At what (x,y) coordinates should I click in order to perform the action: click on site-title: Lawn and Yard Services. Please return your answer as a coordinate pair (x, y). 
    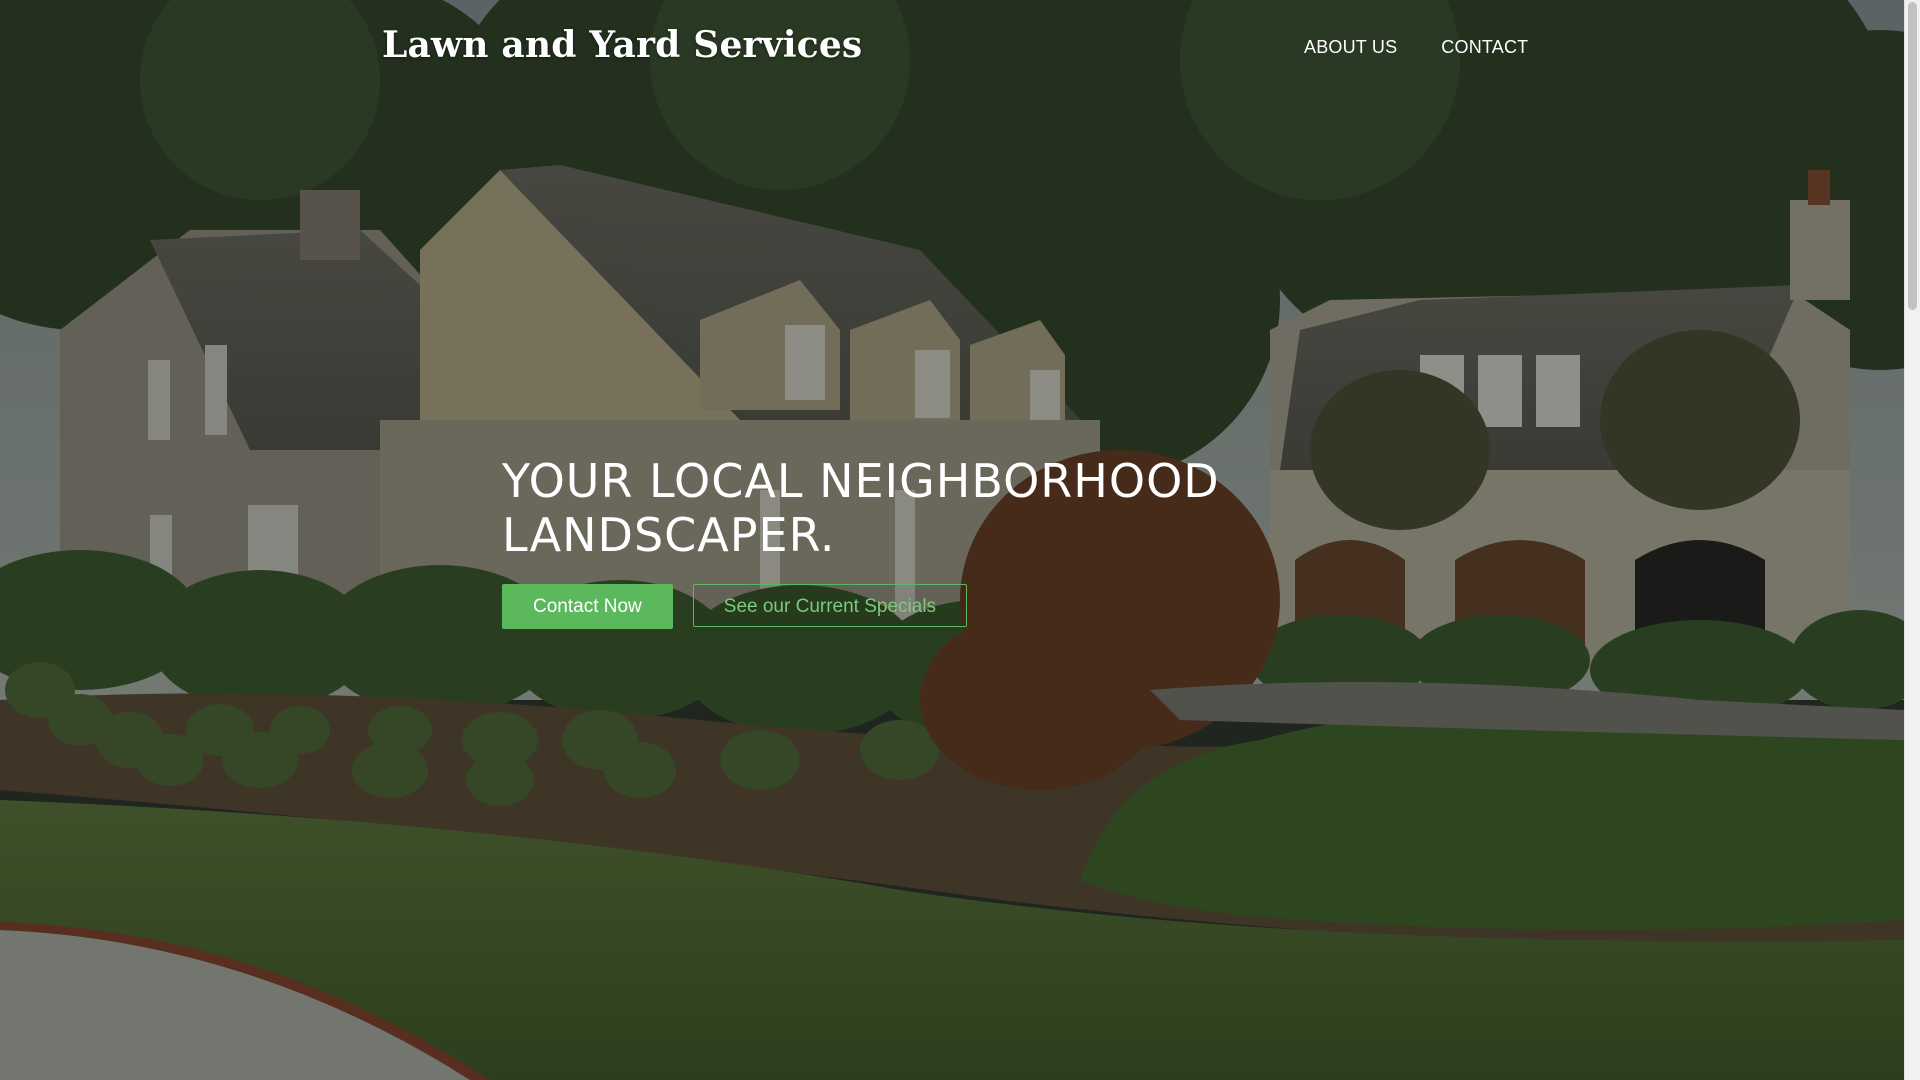
    Looking at the image, I should click on (622, 45).